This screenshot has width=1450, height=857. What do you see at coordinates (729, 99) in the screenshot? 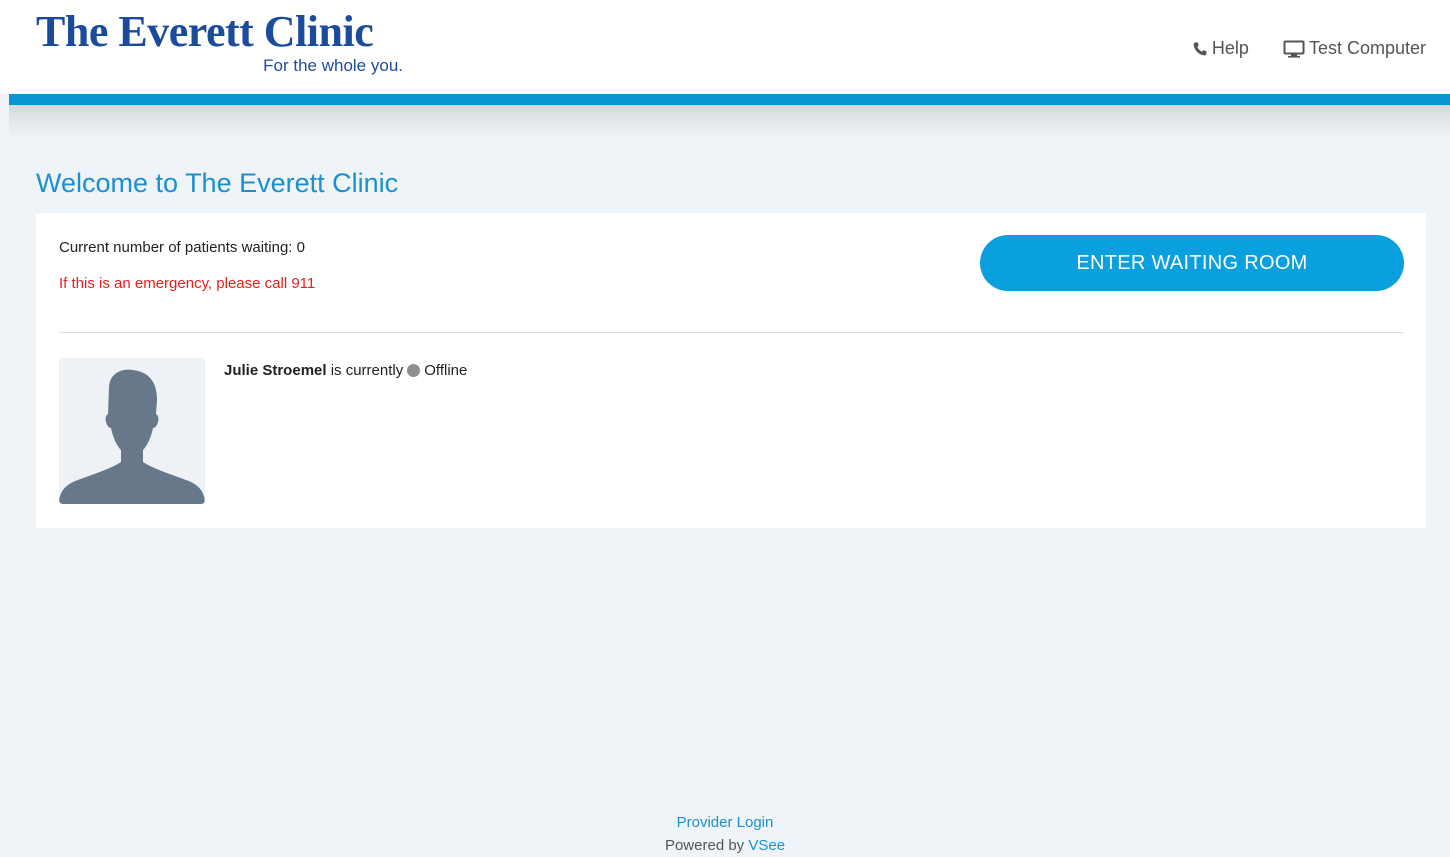
I see `accent-bar` at bounding box center [729, 99].